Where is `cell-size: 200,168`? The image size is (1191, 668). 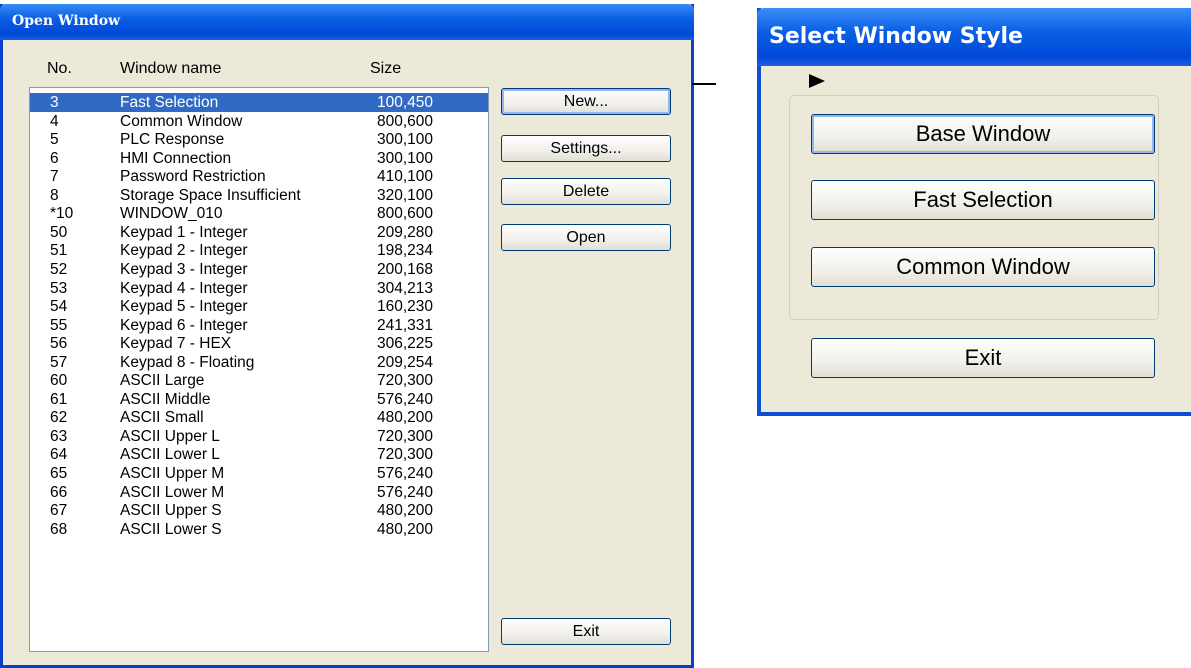
cell-size: 200,168 is located at coordinates (405, 269).